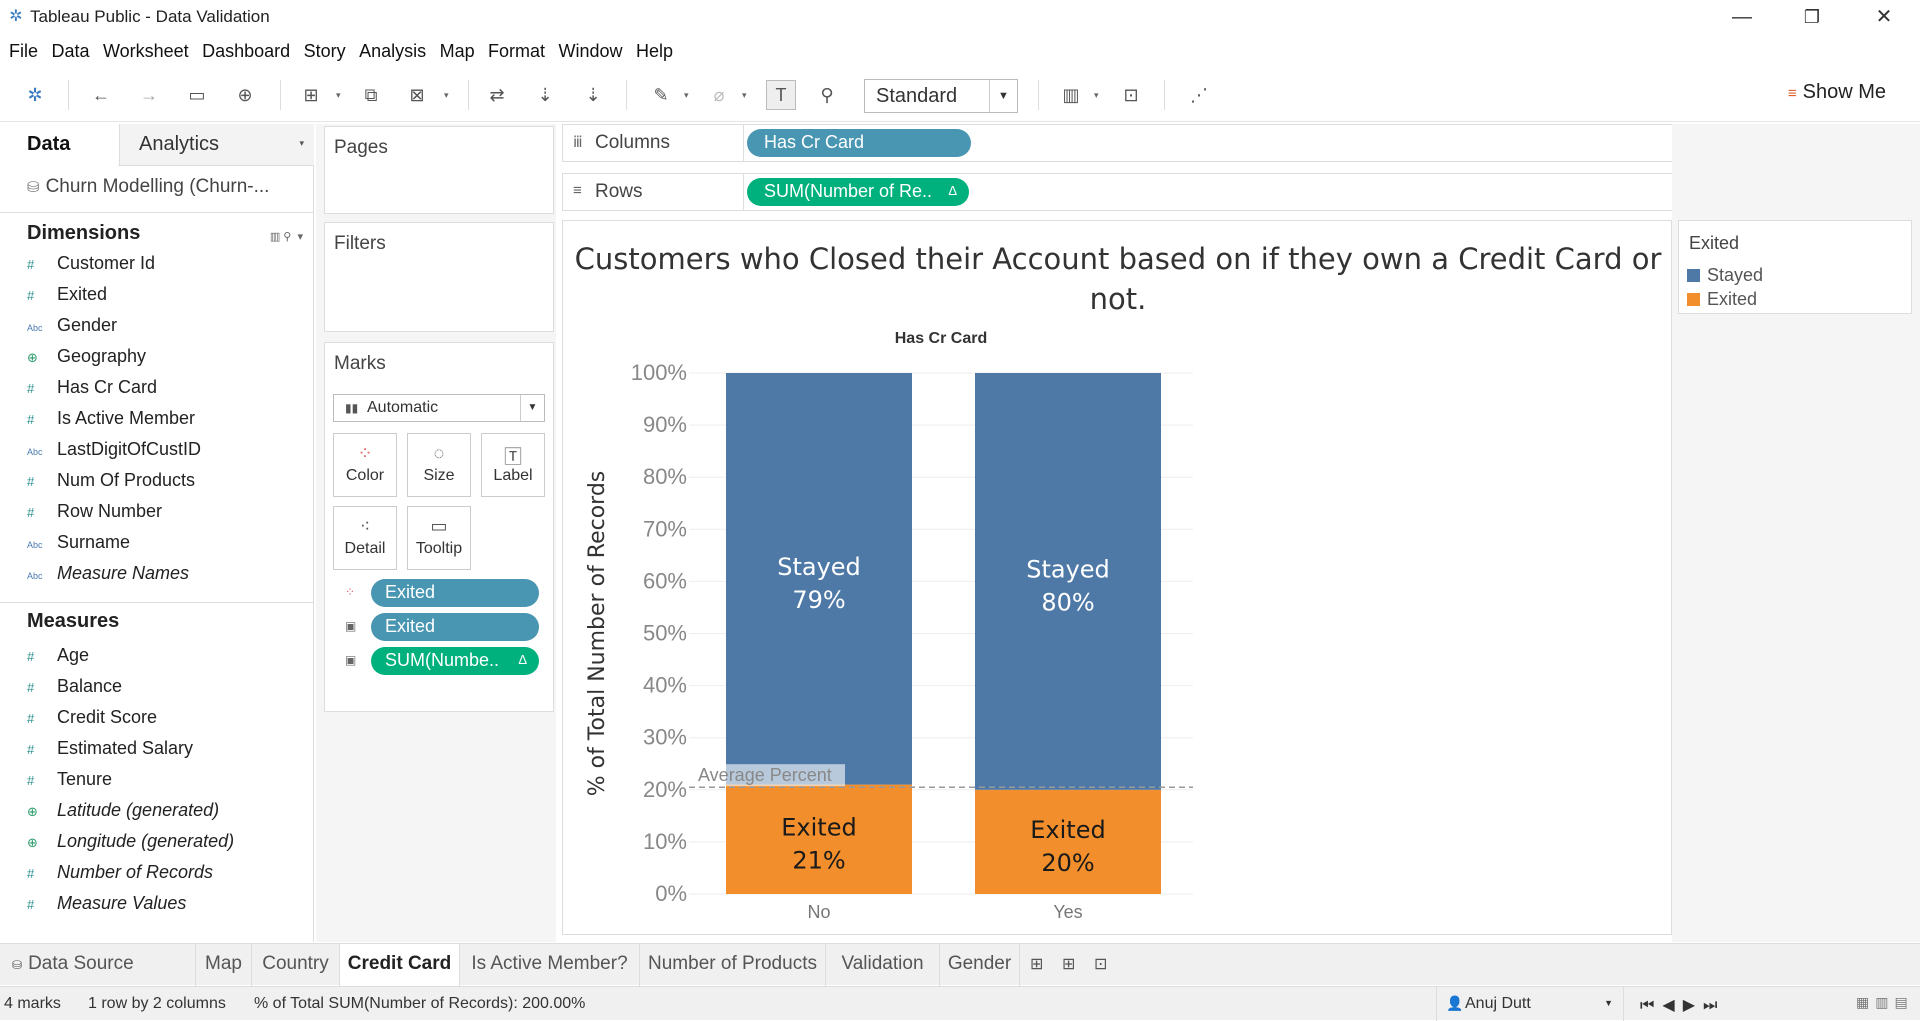 Image resolution: width=1920 pixels, height=1021 pixels. What do you see at coordinates (286, 236) in the screenshot?
I see `dimensions-tools-icon: ▥ ⚲ ▾` at bounding box center [286, 236].